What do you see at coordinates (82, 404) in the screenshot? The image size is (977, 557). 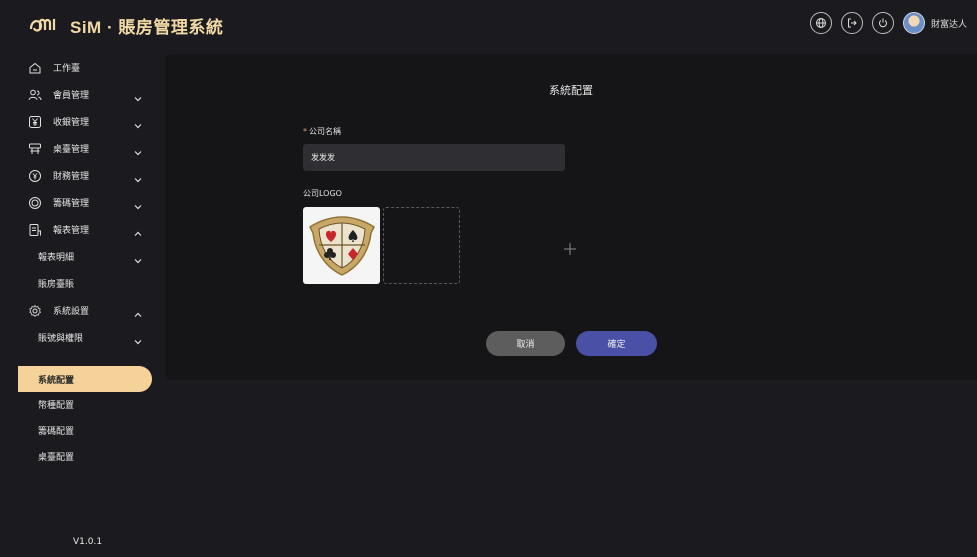 I see `sidebar-item-currency-config: 幣種配置` at bounding box center [82, 404].